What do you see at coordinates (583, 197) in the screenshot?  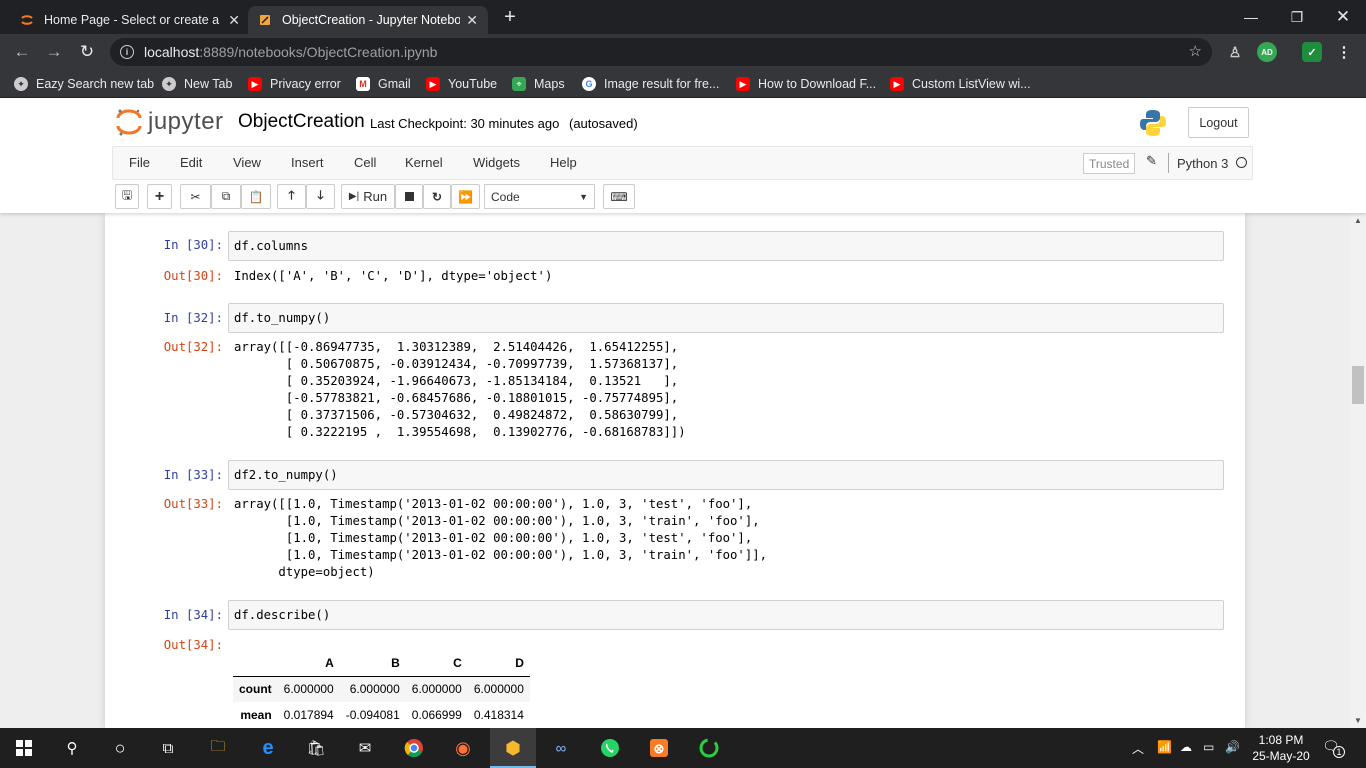 I see `chevron-down-icon: ▼` at bounding box center [583, 197].